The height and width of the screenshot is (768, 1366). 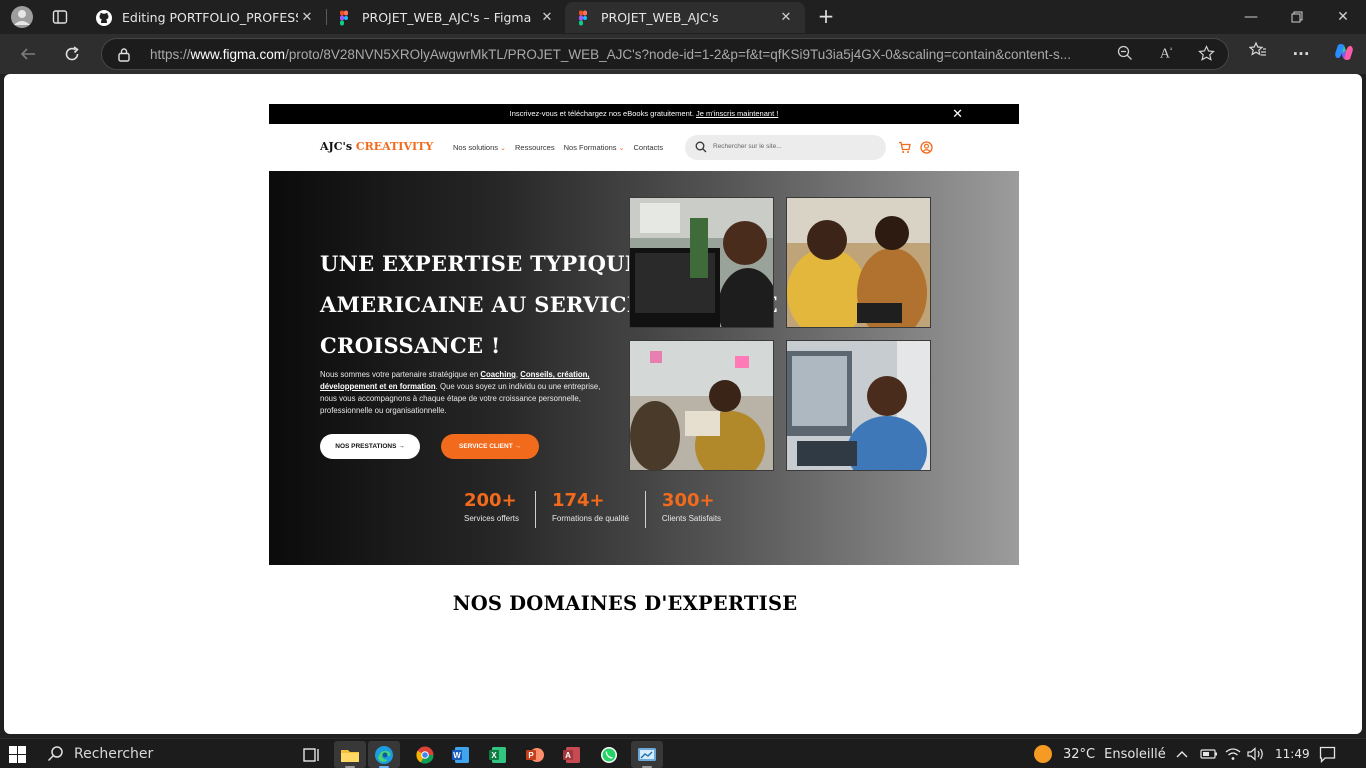 What do you see at coordinates (425, 754) in the screenshot?
I see `chrome-icon` at bounding box center [425, 754].